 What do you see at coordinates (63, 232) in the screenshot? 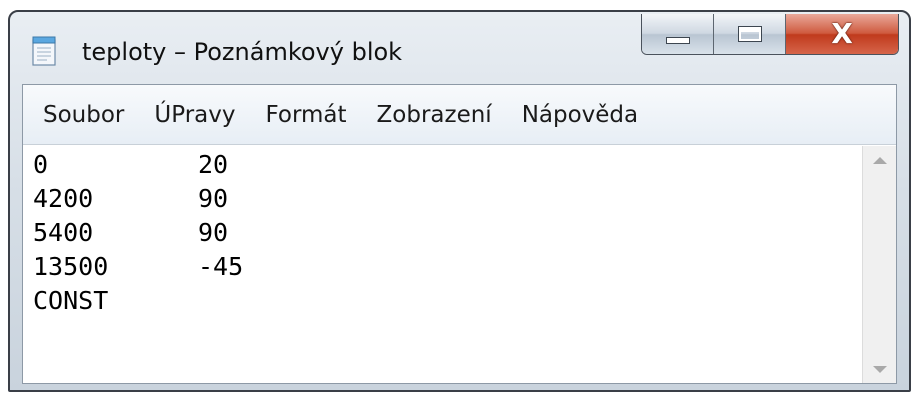
I see `line-col1: 5400` at bounding box center [63, 232].